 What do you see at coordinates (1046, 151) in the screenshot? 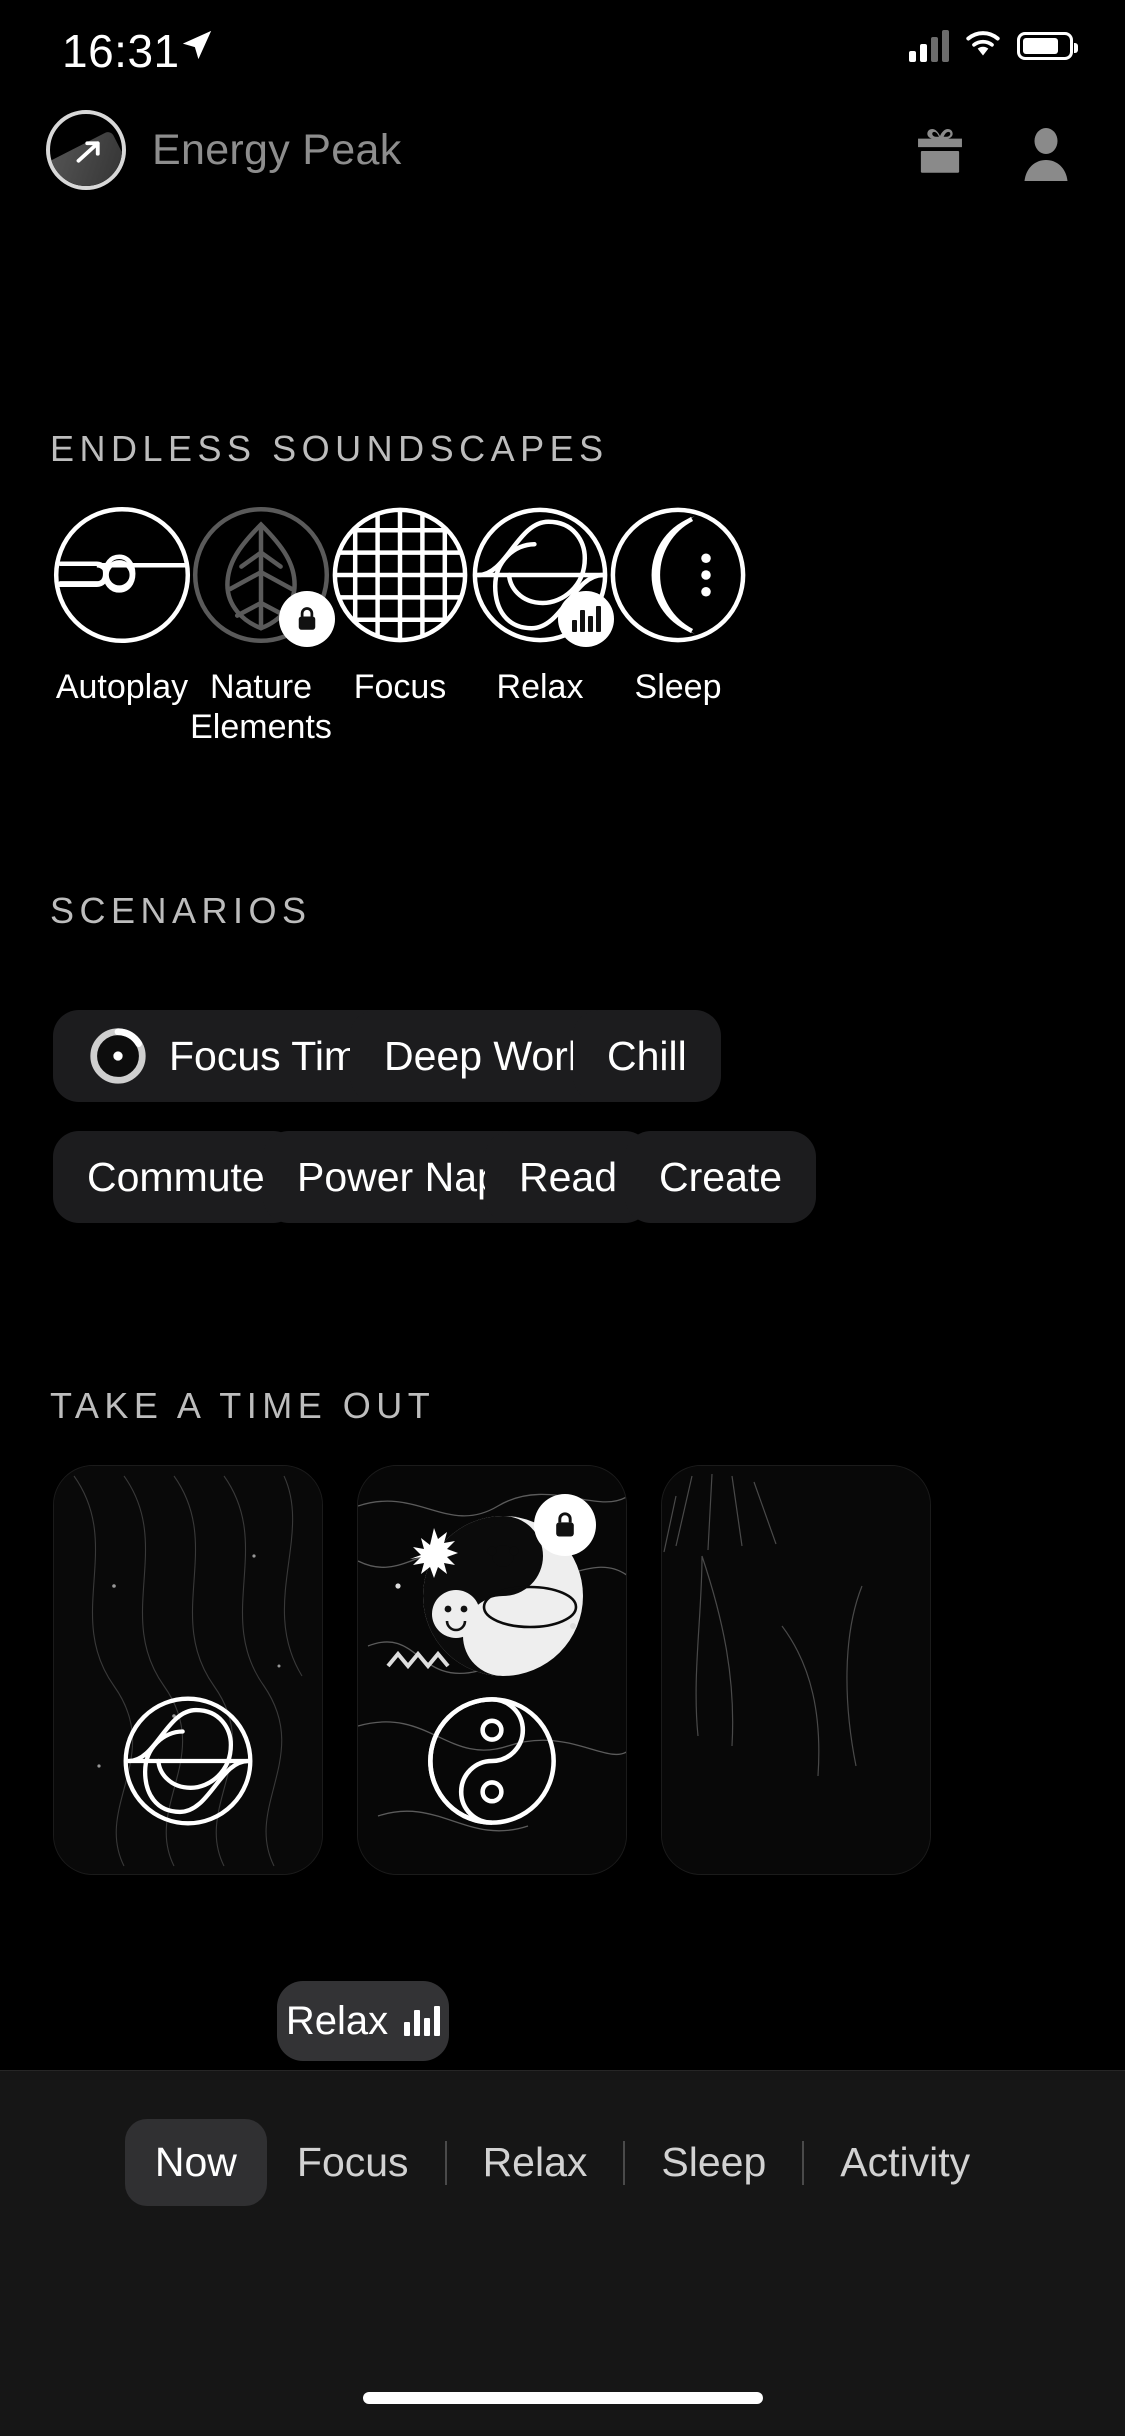
I see `profile-avatar-icon` at bounding box center [1046, 151].